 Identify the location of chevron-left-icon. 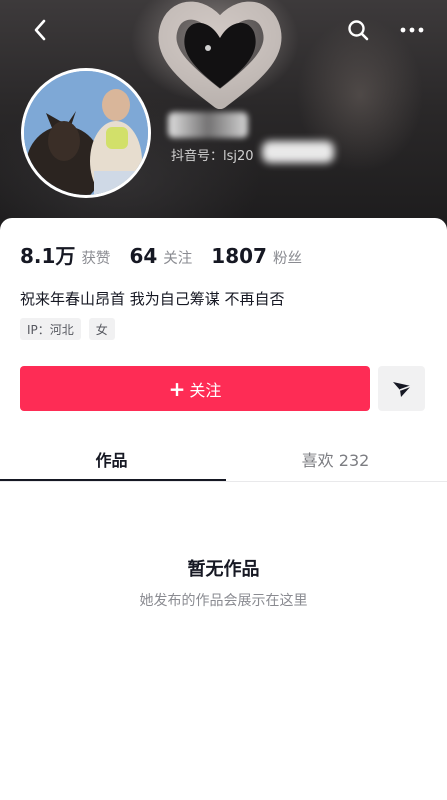
(40, 30).